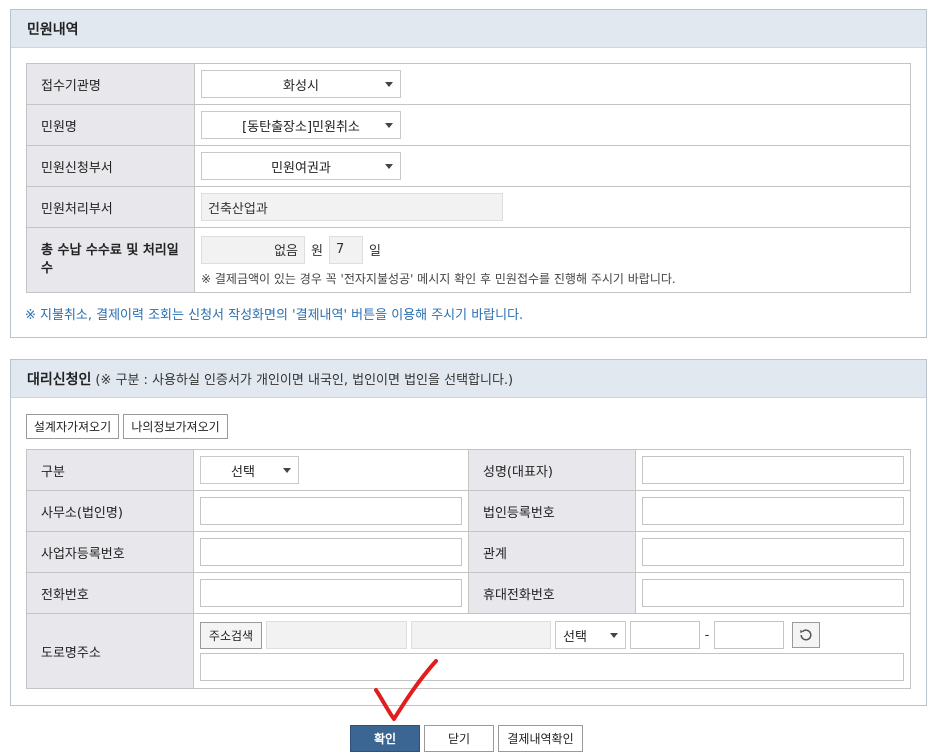 This screenshot has height=755, width=935. I want to click on agency-select-value: 화성시, so click(301, 86).